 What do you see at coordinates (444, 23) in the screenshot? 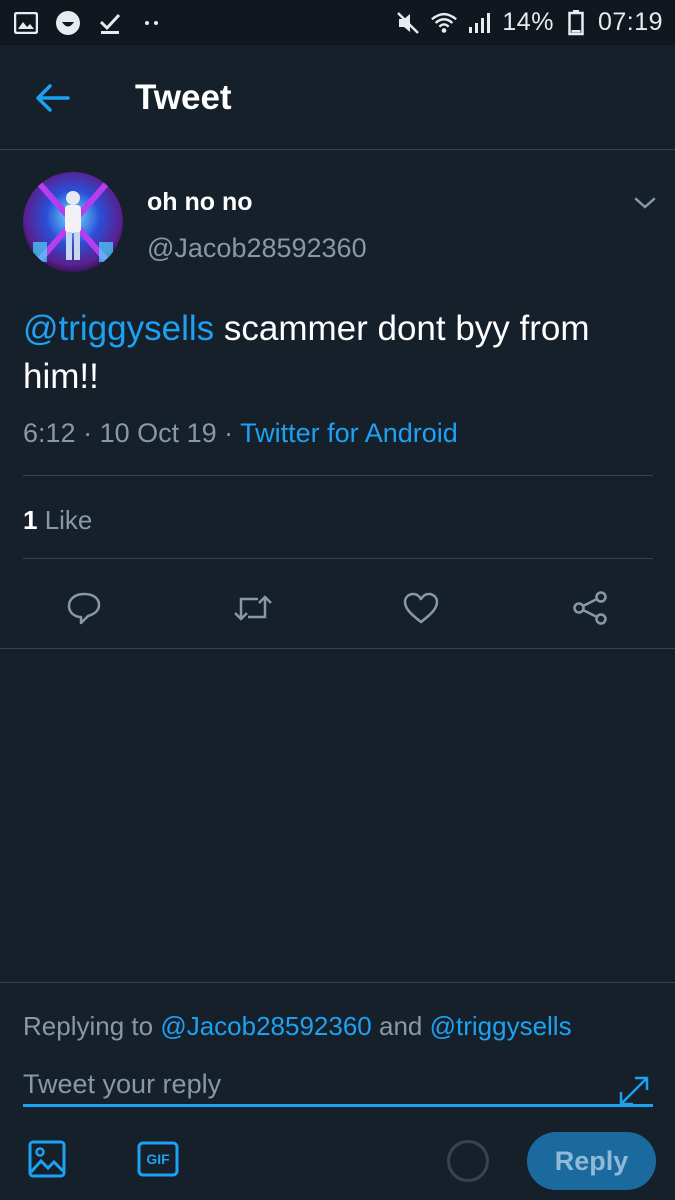
I see `wifi-icon` at bounding box center [444, 23].